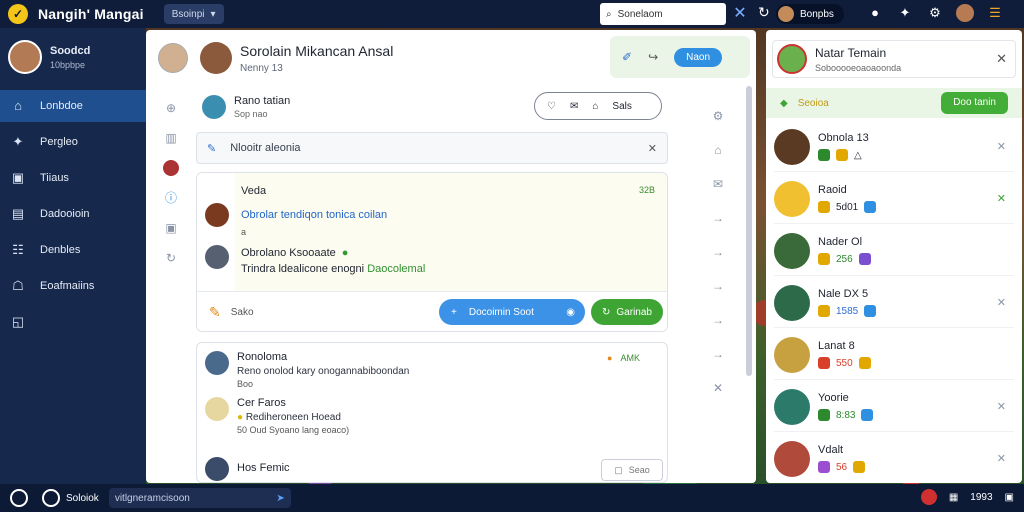 The image size is (1024, 512). Describe the element at coordinates (749, 231) in the screenshot. I see `scrollbar` at that location.